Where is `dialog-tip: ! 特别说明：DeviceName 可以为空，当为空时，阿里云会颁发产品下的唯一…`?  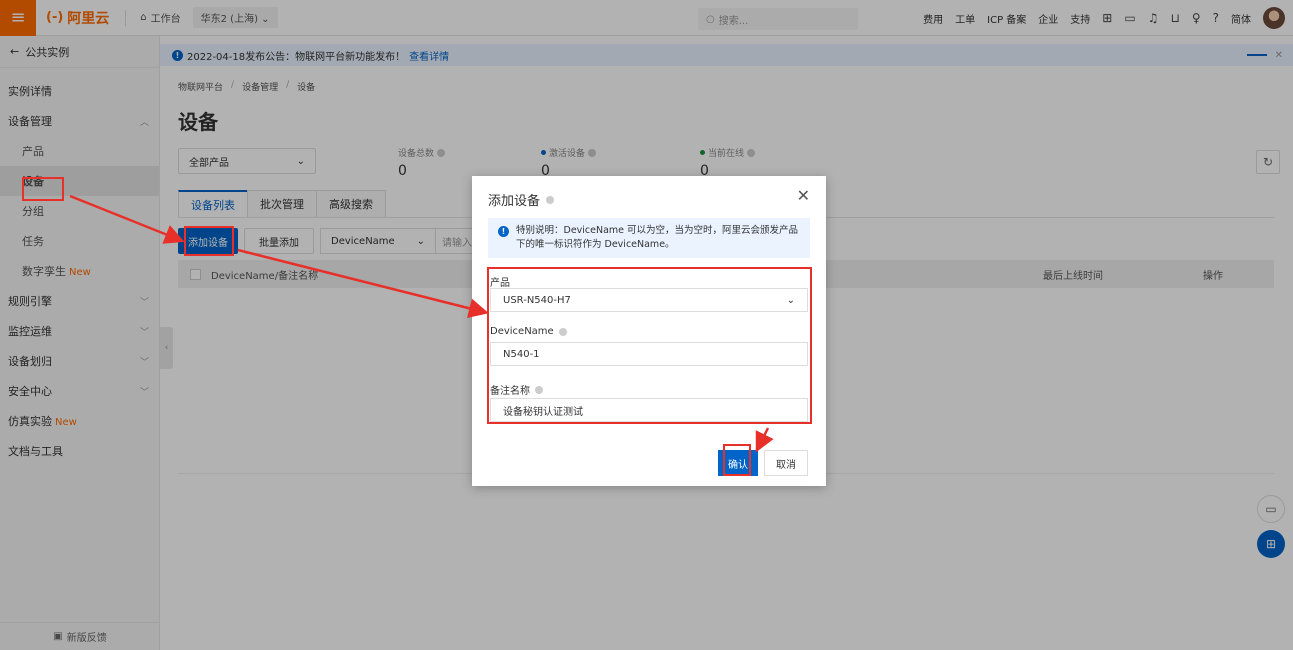 dialog-tip: ! 特别说明：DeviceName 可以为空，当为空时，阿里云会颁发产品下的唯一… is located at coordinates (649, 238).